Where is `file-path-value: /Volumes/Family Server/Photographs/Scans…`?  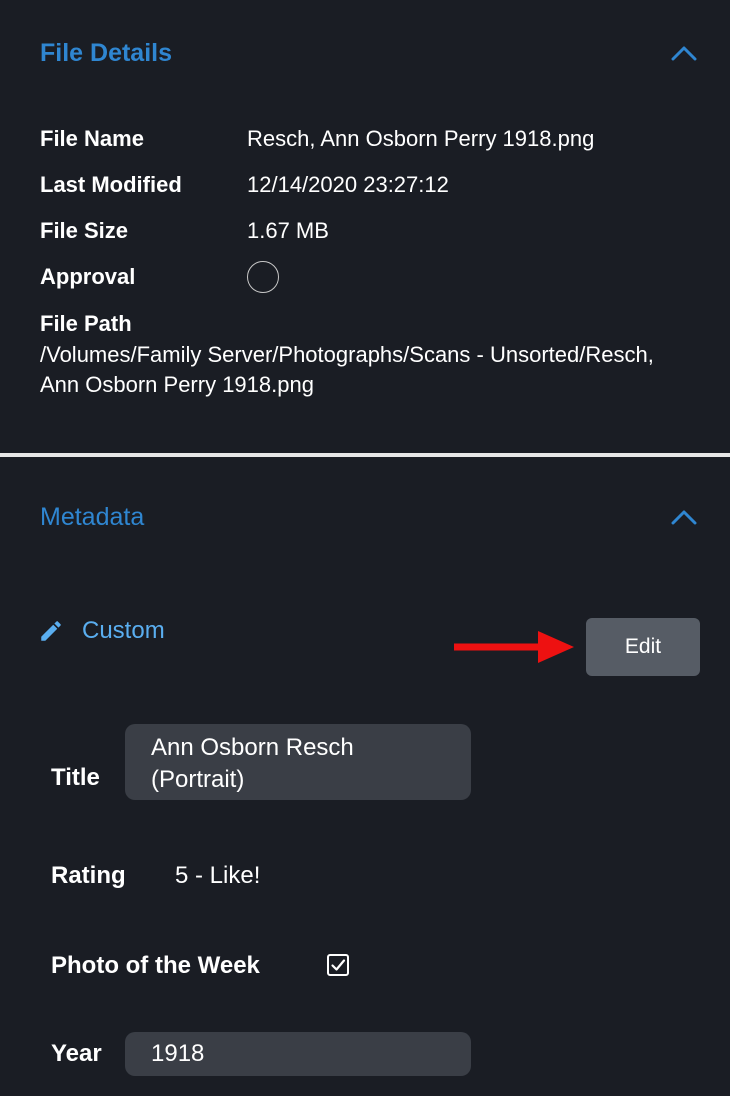
file-path-value: /Volumes/Family Server/Photographs/Scans… is located at coordinates (347, 369).